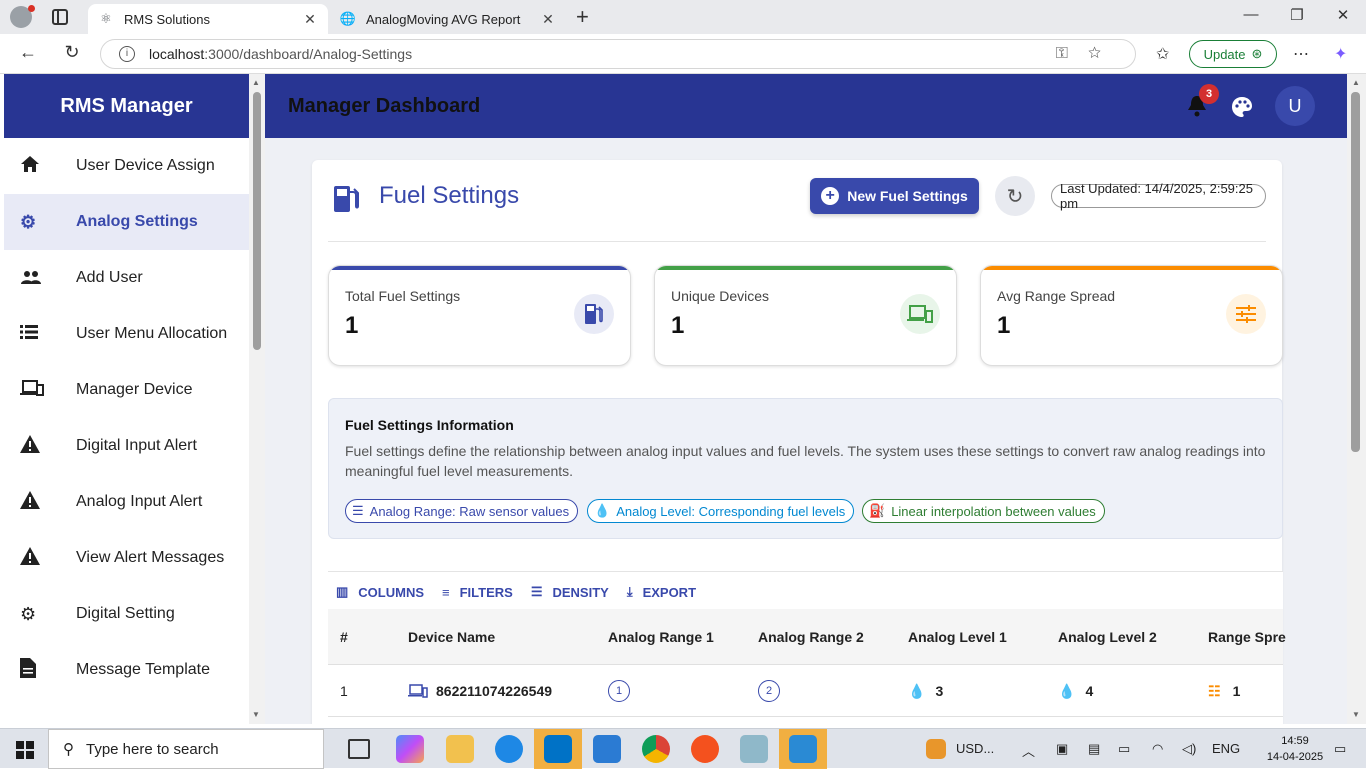 The width and height of the screenshot is (1366, 769). Describe the element at coordinates (1015, 196) in the screenshot. I see `refresh-button: ↻` at that location.